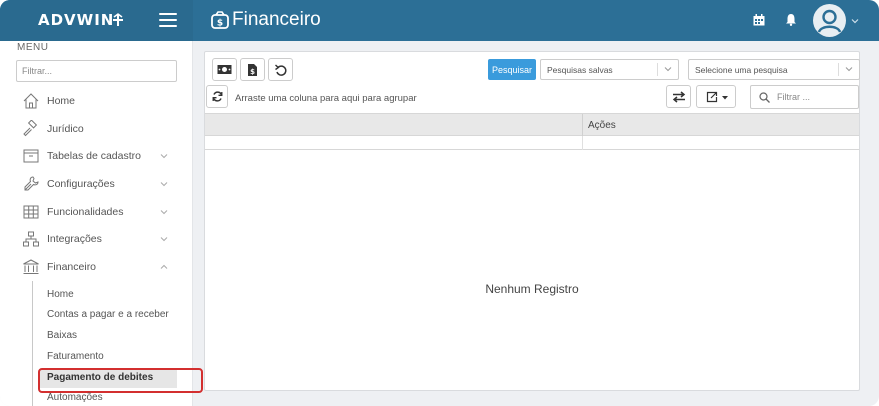  What do you see at coordinates (532, 289) in the screenshot?
I see `empty-state-message: Nenhum Registro` at bounding box center [532, 289].